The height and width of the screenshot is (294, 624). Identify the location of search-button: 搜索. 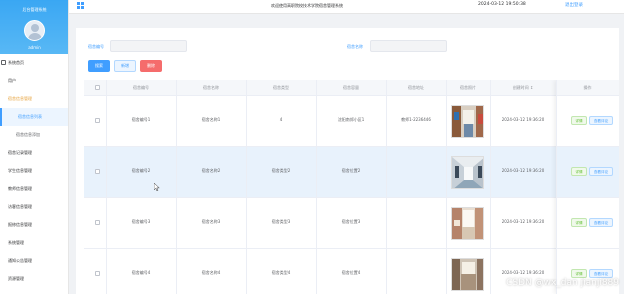
(99, 66).